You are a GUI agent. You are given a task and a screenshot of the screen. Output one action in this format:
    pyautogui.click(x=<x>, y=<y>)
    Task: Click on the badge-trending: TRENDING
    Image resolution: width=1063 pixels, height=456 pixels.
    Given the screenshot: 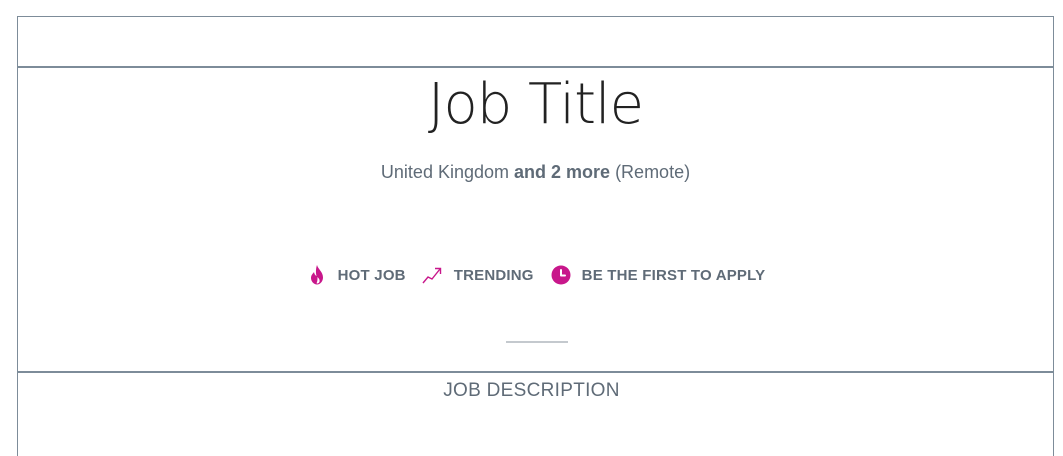 What is the action you would take?
    pyautogui.click(x=478, y=275)
    